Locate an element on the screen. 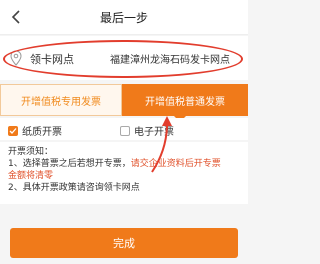 The image size is (320, 264). pickup-location-row: 领卡网点 福建漳州龙海石码发卡网点 is located at coordinates (124, 58).